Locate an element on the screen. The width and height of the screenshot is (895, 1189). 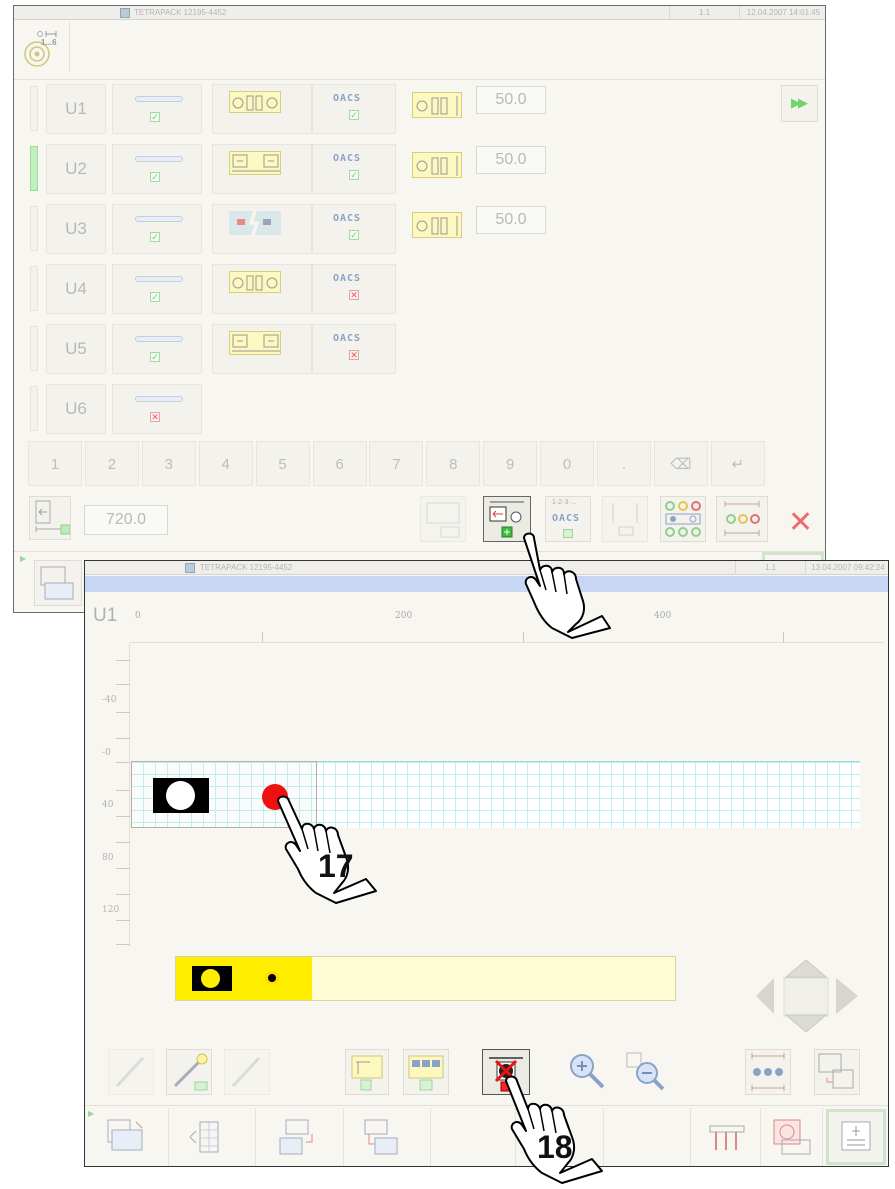
roll-status-cell: ✕ is located at coordinates (157, 409).